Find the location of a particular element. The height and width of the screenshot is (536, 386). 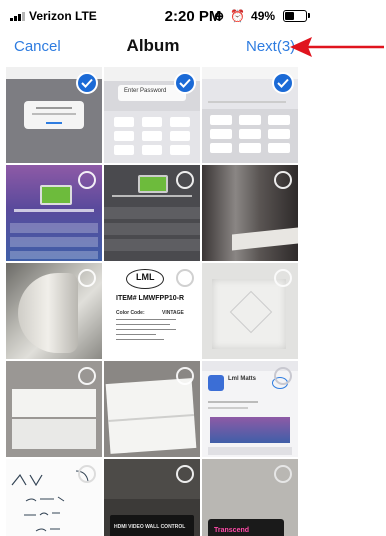

signal-strength-icon is located at coordinates (17, 16).